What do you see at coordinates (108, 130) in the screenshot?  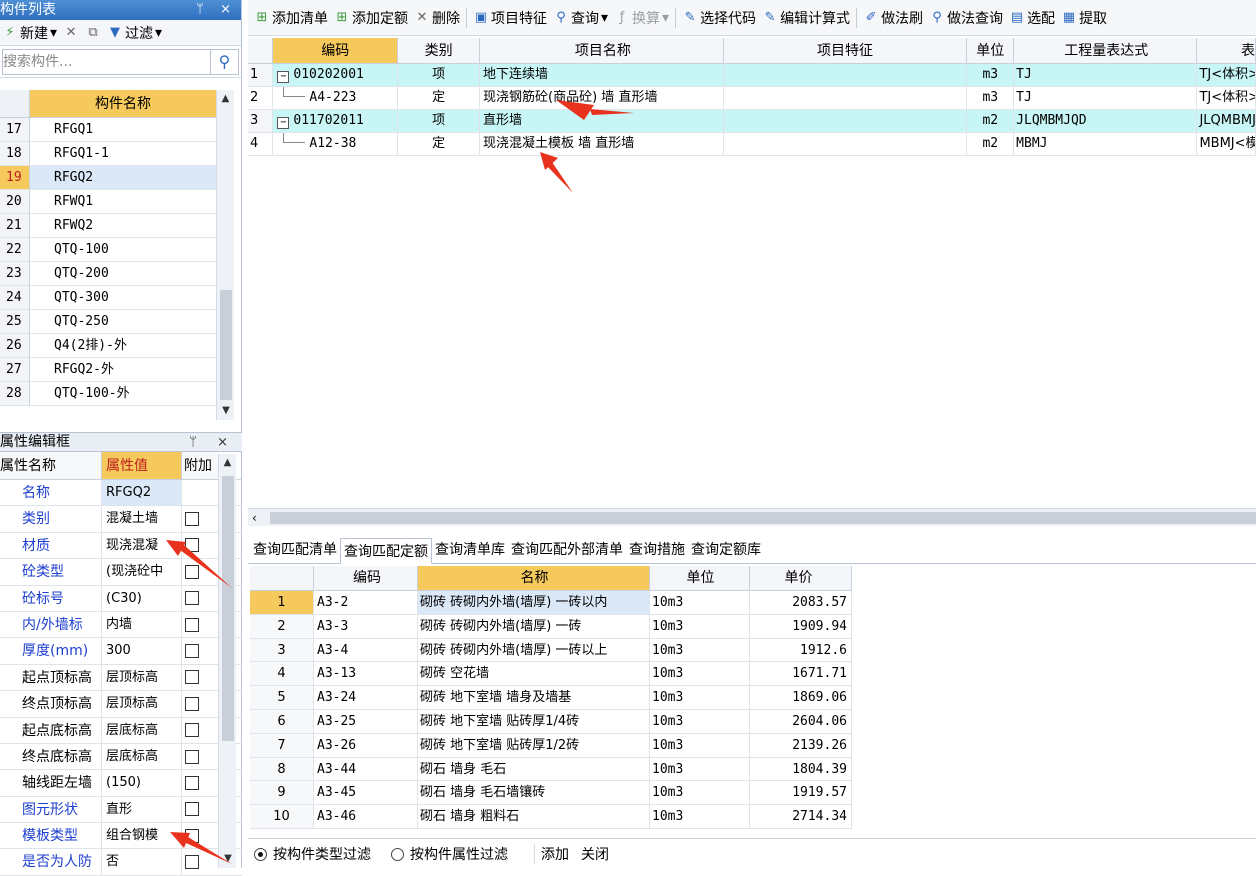 I see `component-row: 17 RFGQ1` at bounding box center [108, 130].